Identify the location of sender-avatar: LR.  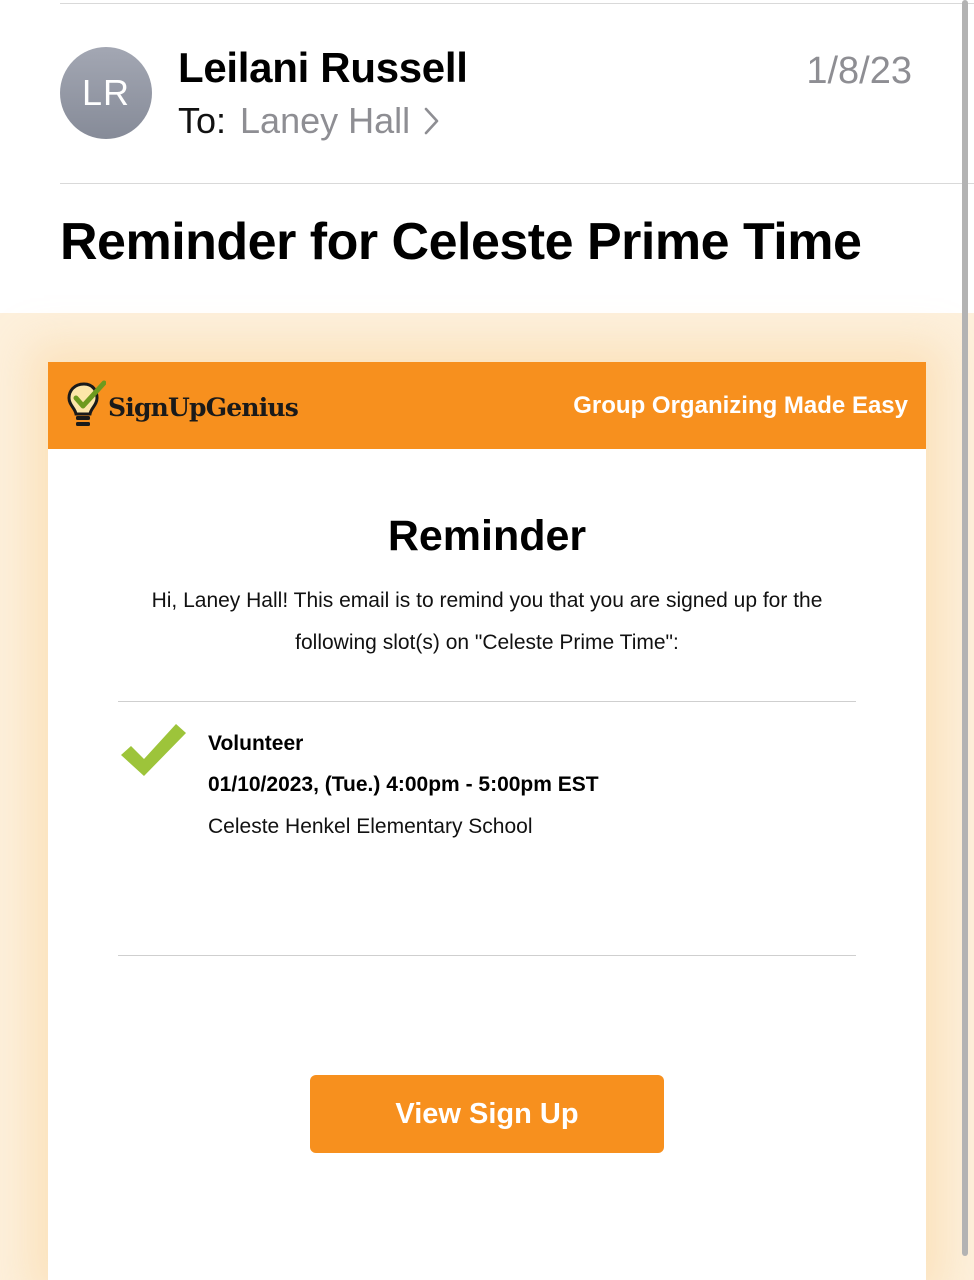
(106, 93).